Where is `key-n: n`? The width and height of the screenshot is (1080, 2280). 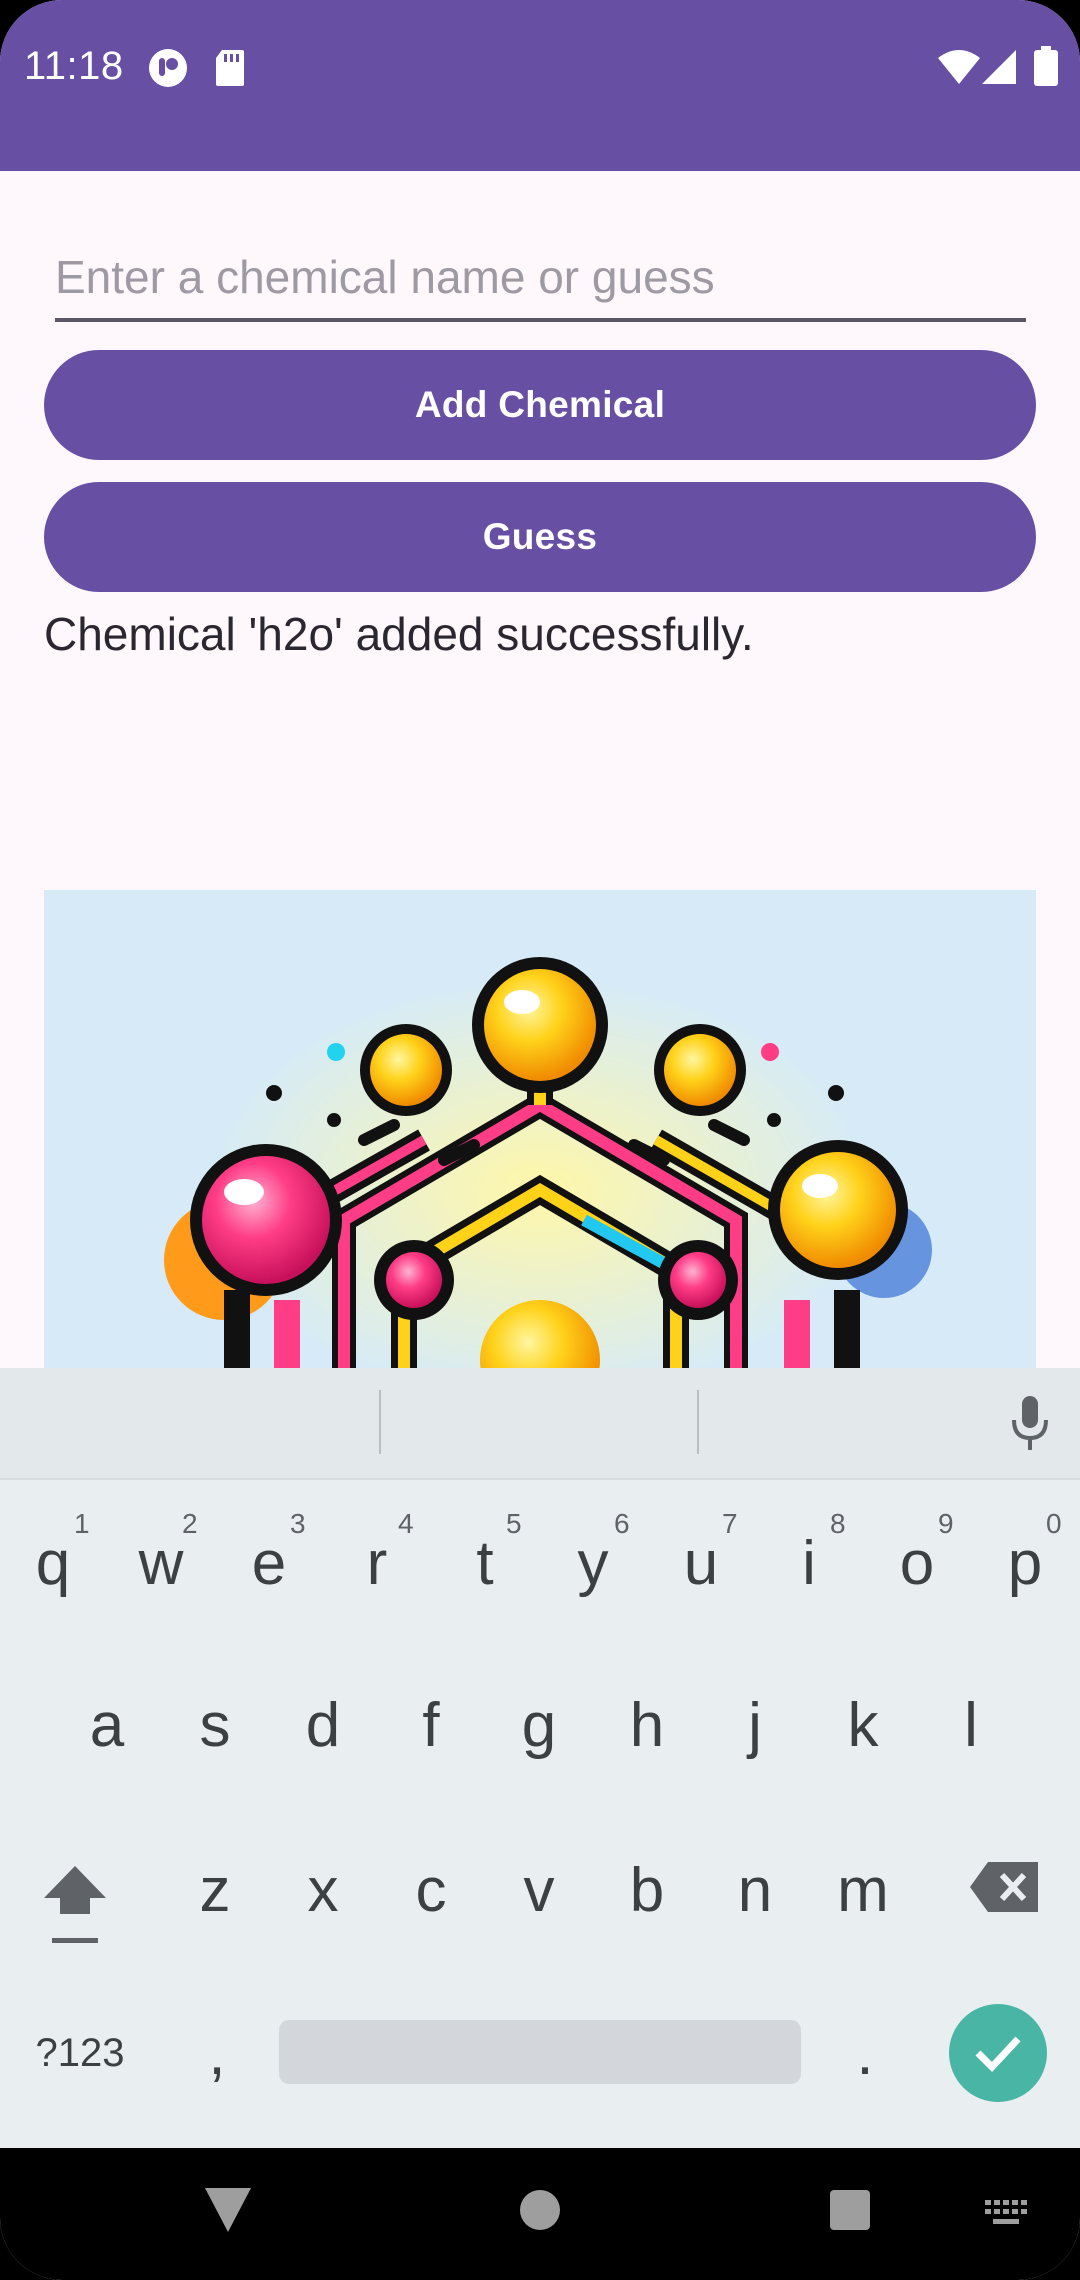 key-n: n is located at coordinates (755, 1890).